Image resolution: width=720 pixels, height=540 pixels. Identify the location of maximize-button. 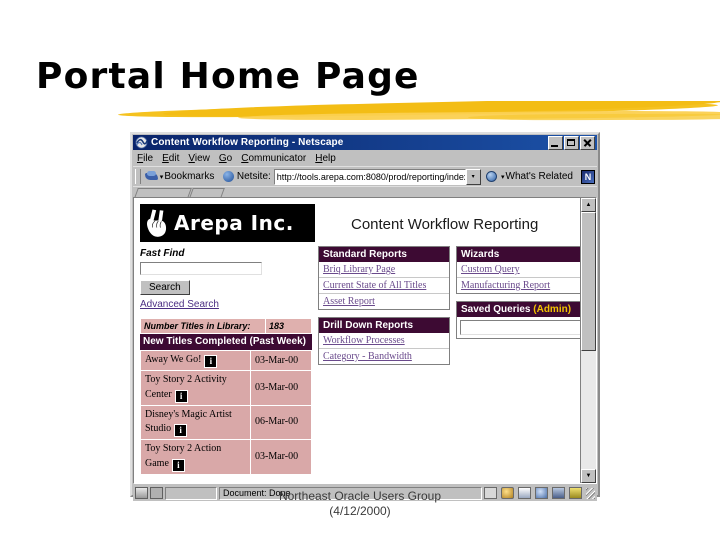
(571, 142).